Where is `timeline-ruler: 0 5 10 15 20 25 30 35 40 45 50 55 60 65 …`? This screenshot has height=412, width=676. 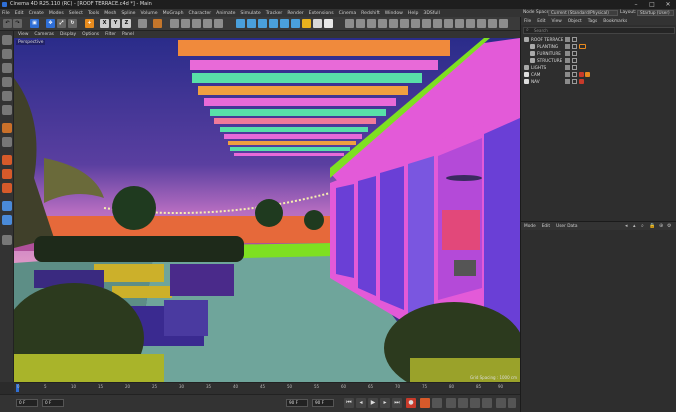
timeline-ruler: 0 5 10 15 20 25 30 35 40 45 50 55 60 65 … is located at coordinates (267, 388).